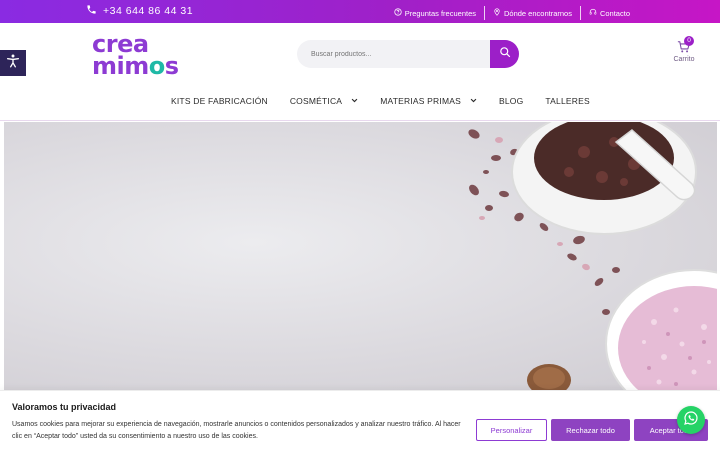 Image resolution: width=720 pixels, height=450 pixels. What do you see at coordinates (684, 59) in the screenshot?
I see `cart-label: Carrito` at bounding box center [684, 59].